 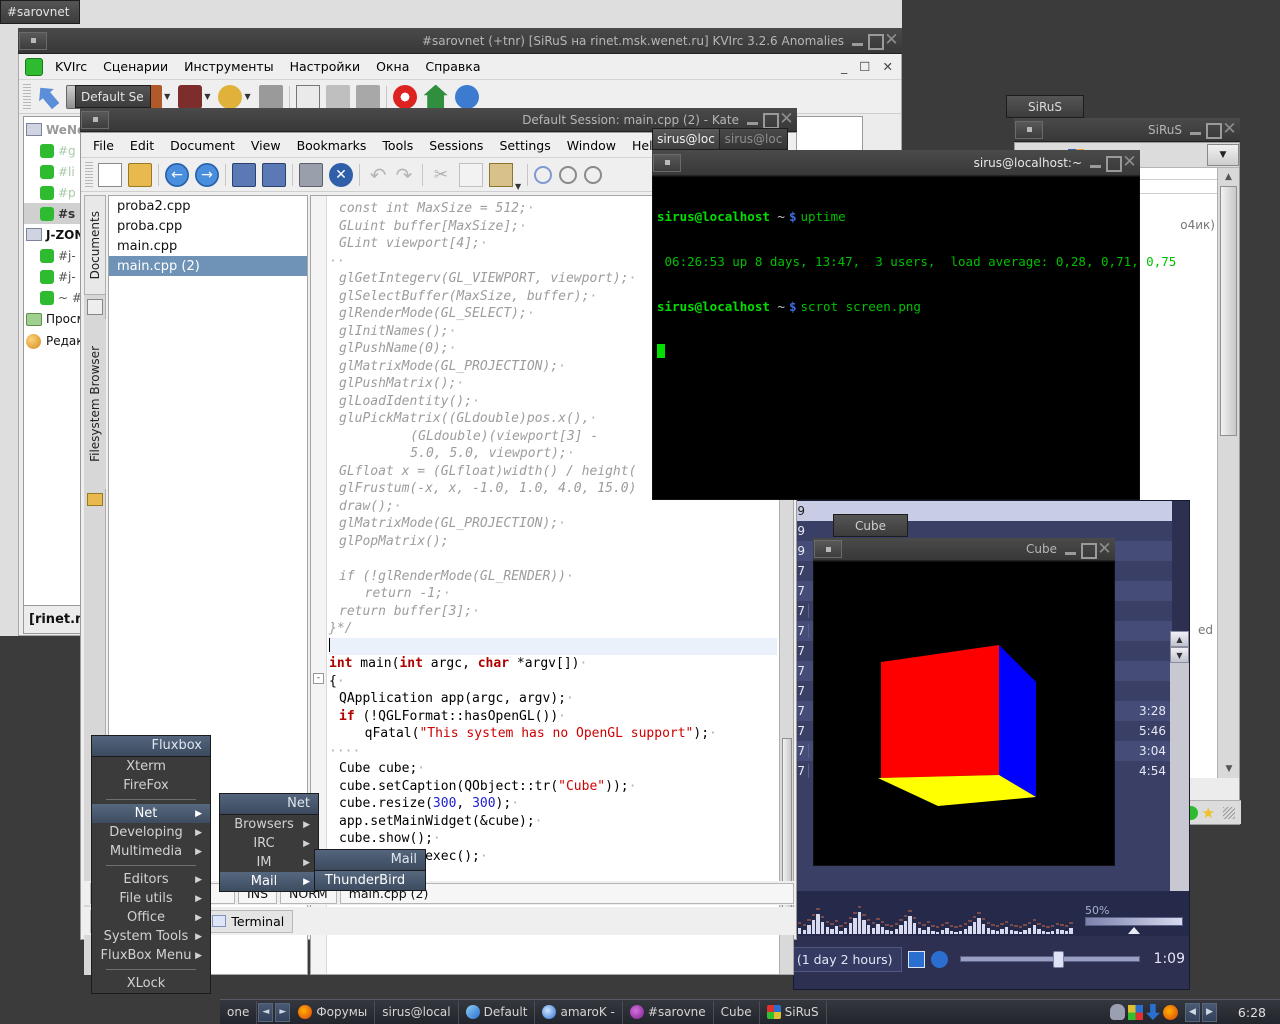 I want to click on tray-firefox-icon, so click(x=1170, y=1012).